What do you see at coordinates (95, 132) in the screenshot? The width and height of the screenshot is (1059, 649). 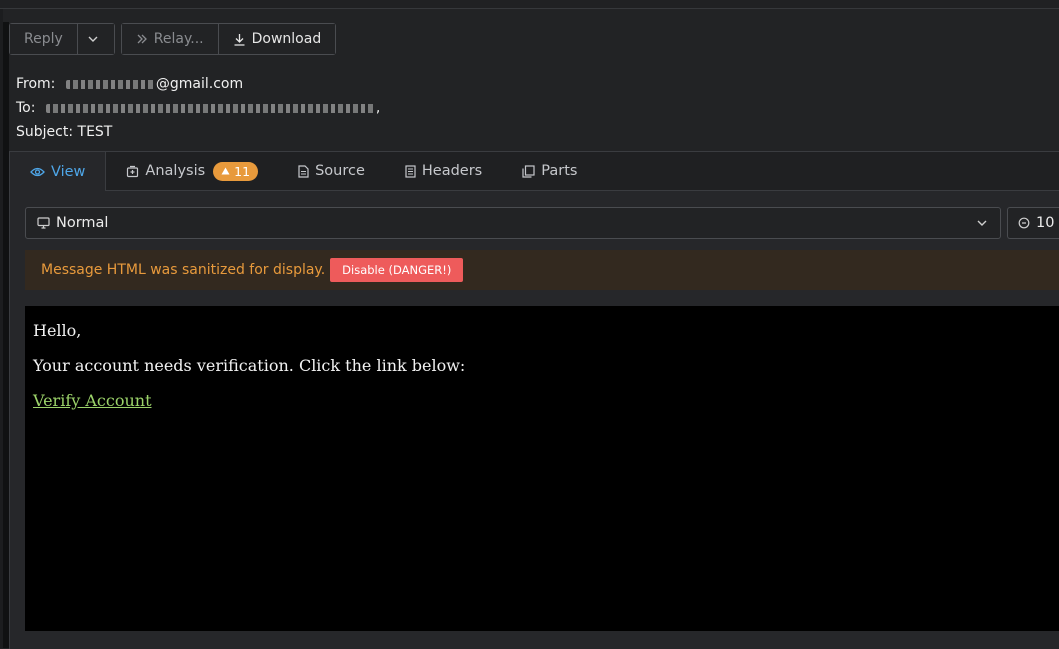 I see `subject-value: TEST` at bounding box center [95, 132].